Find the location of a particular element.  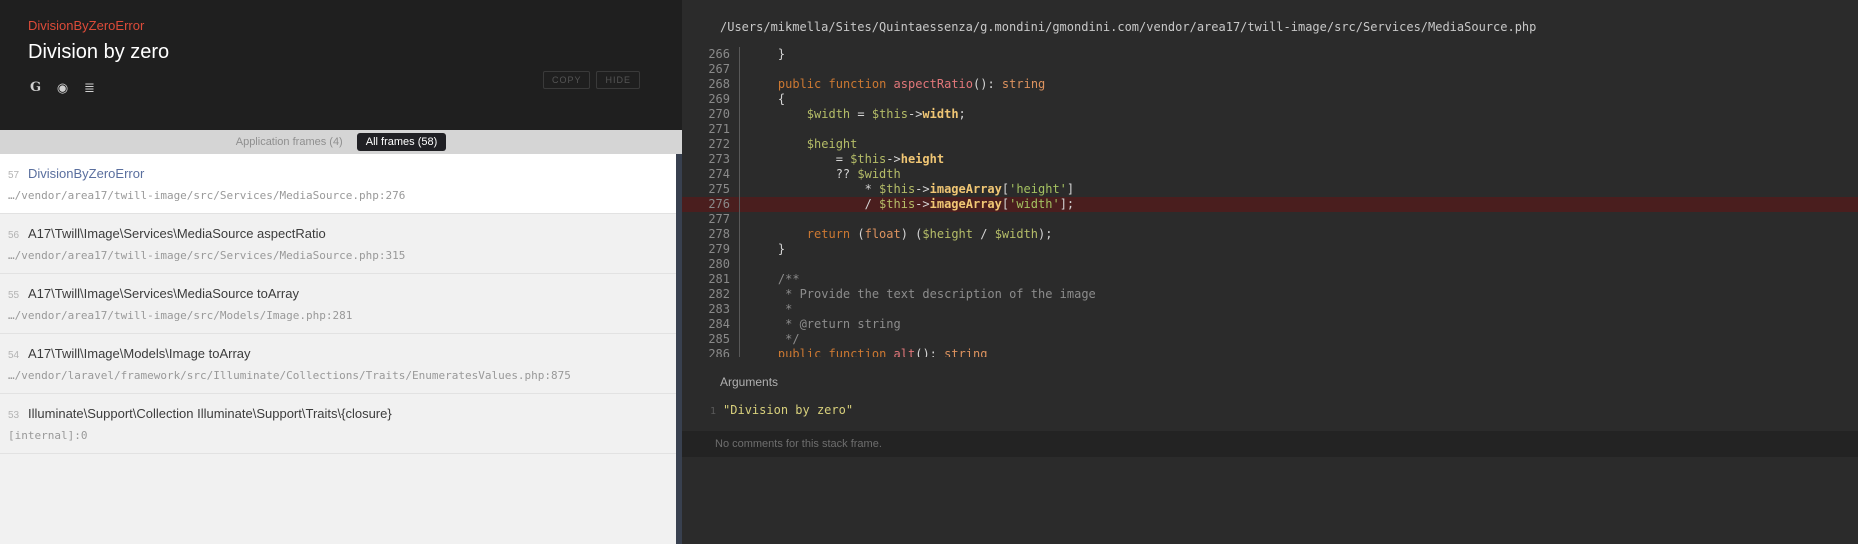

line-number: 268 is located at coordinates (711, 84).